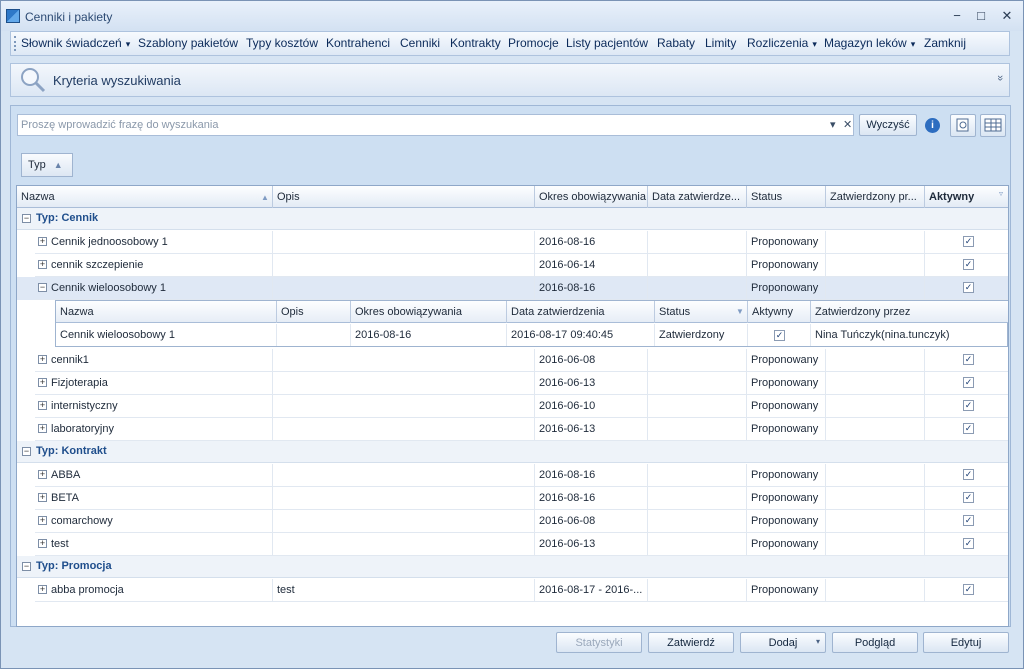 The image size is (1024, 669). What do you see at coordinates (512, 544) in the screenshot?
I see `table-row: test 2016-06-13 Proponowany + ✓` at bounding box center [512, 544].